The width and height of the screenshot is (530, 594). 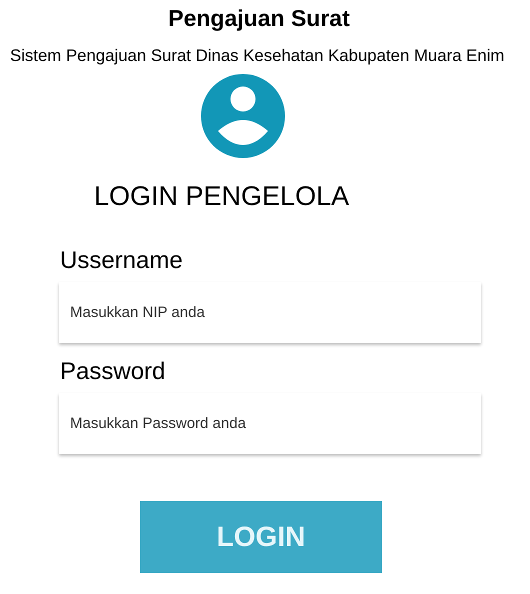 I want to click on input-field: Masukkan NIP anda, so click(x=270, y=312).